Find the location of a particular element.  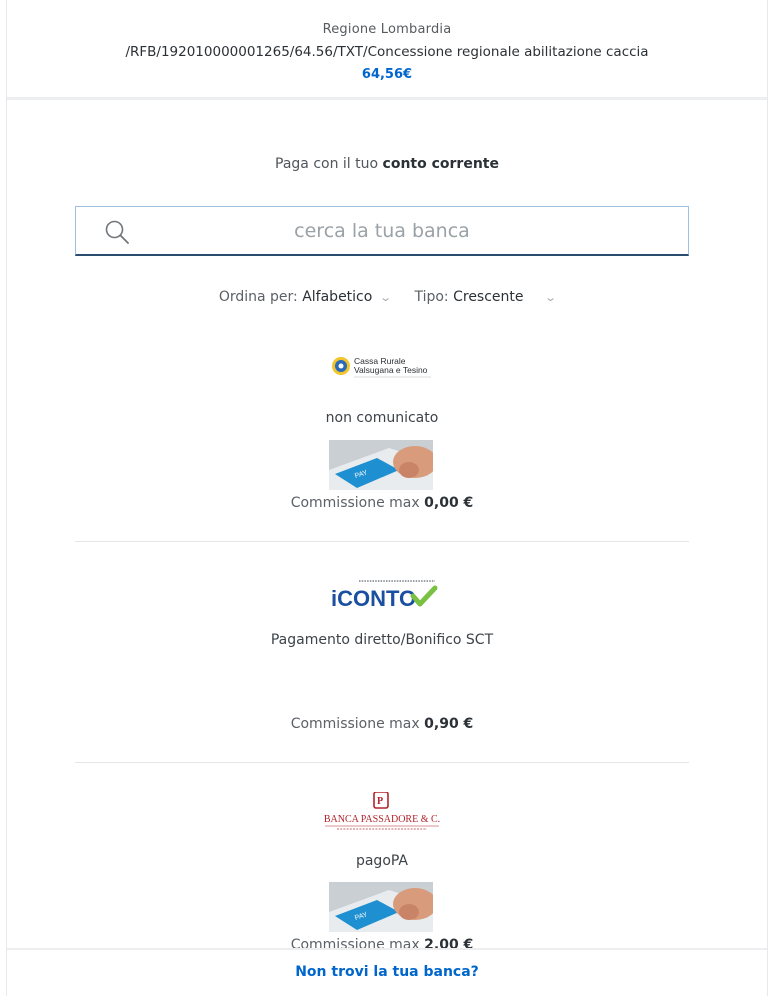

bank-description: non comunicato is located at coordinates (382, 418).